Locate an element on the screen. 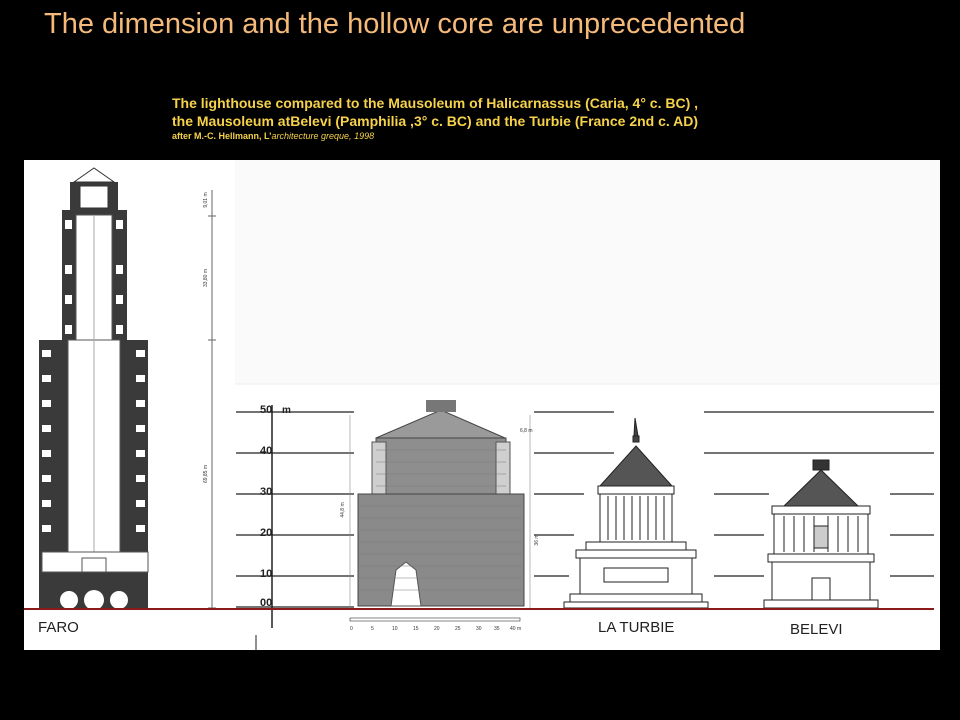  bar-scale-20: 20 is located at coordinates (437, 629).